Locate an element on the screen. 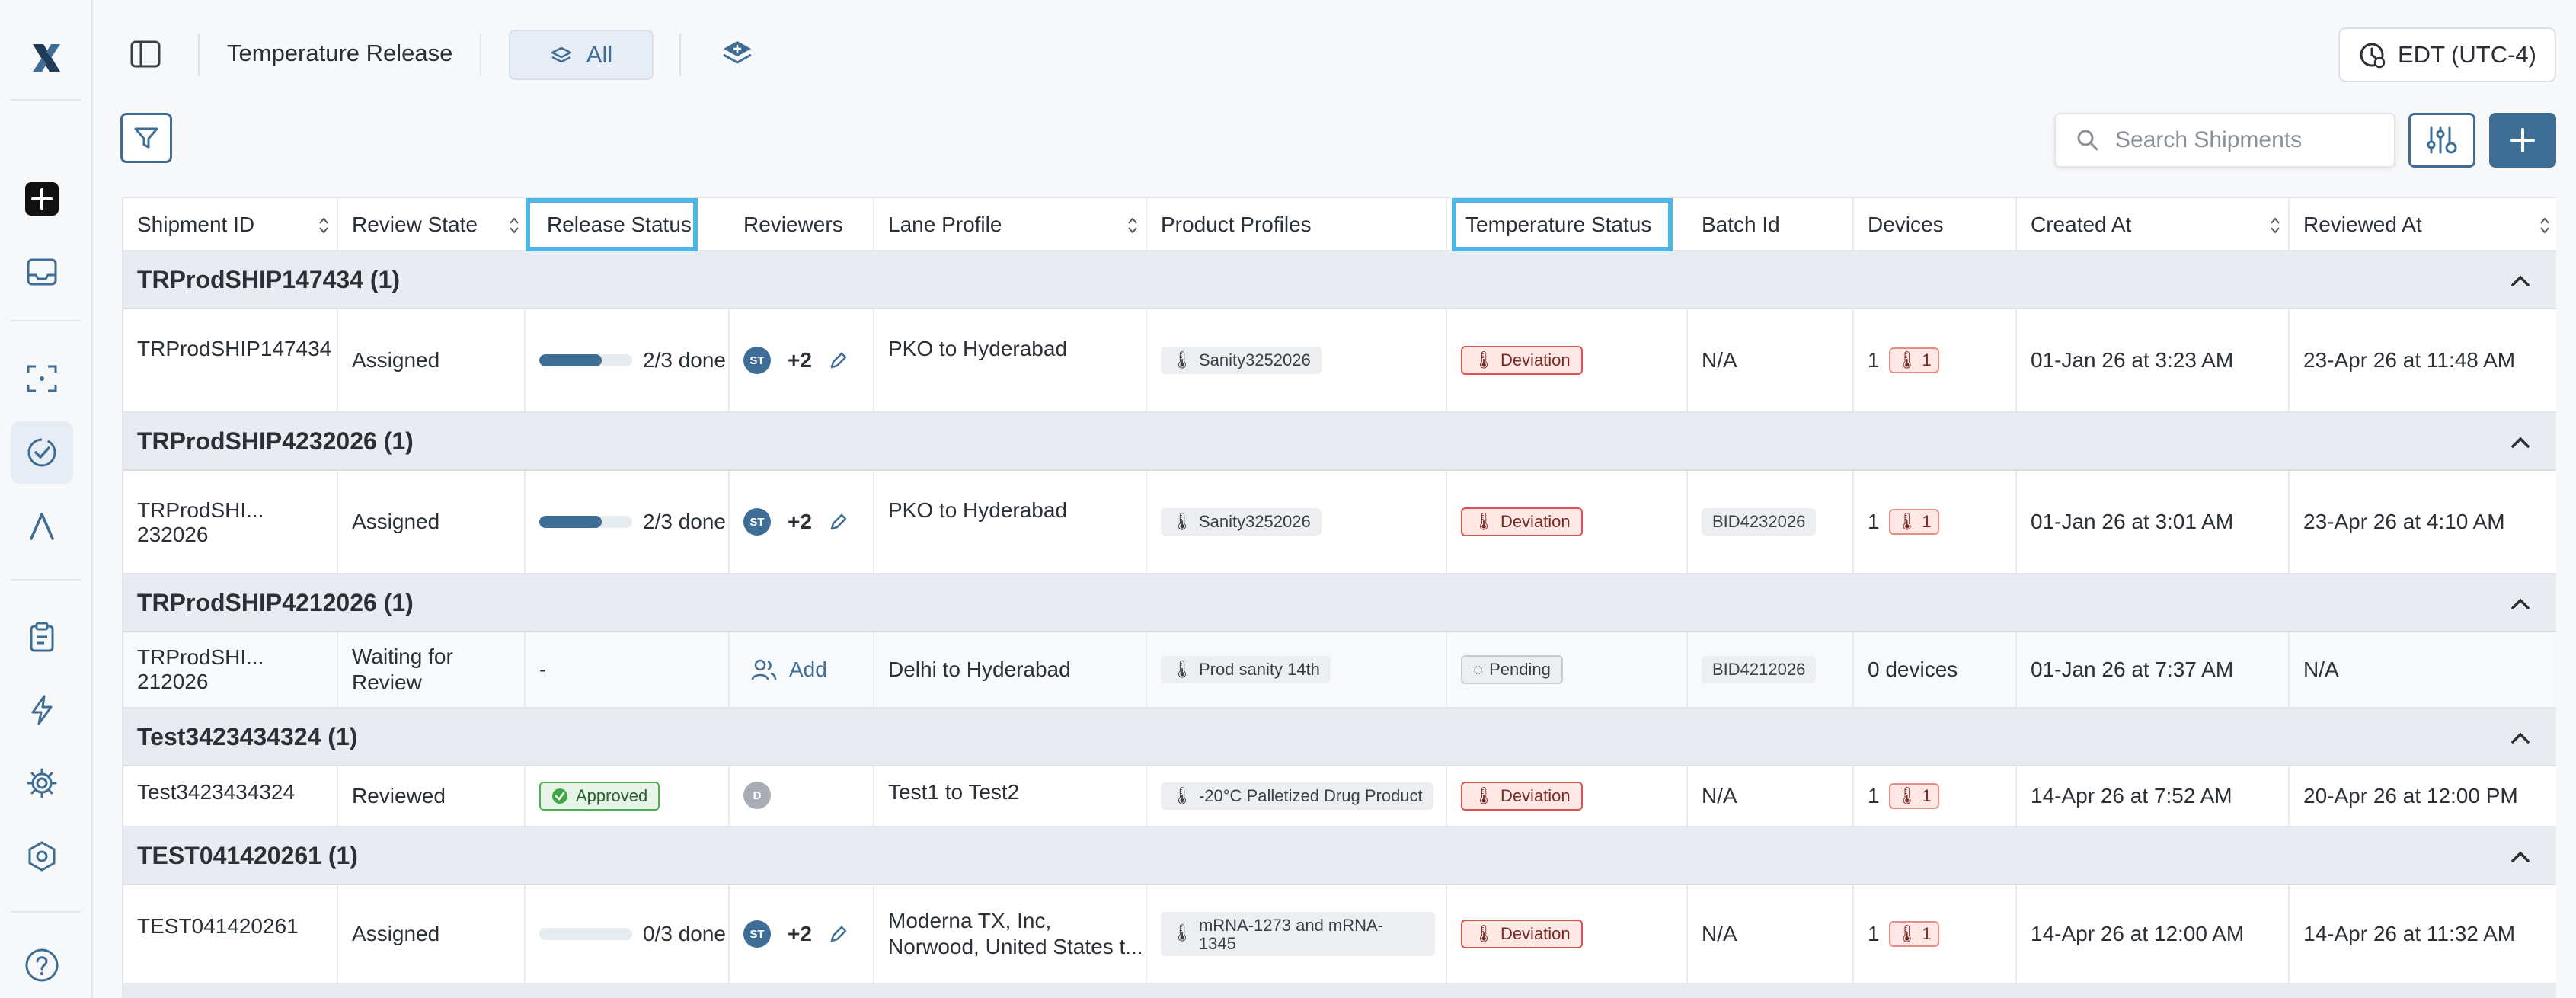 Image resolution: width=2576 pixels, height=998 pixels. col-lane-profile: Lane Profile is located at coordinates (1010, 225).